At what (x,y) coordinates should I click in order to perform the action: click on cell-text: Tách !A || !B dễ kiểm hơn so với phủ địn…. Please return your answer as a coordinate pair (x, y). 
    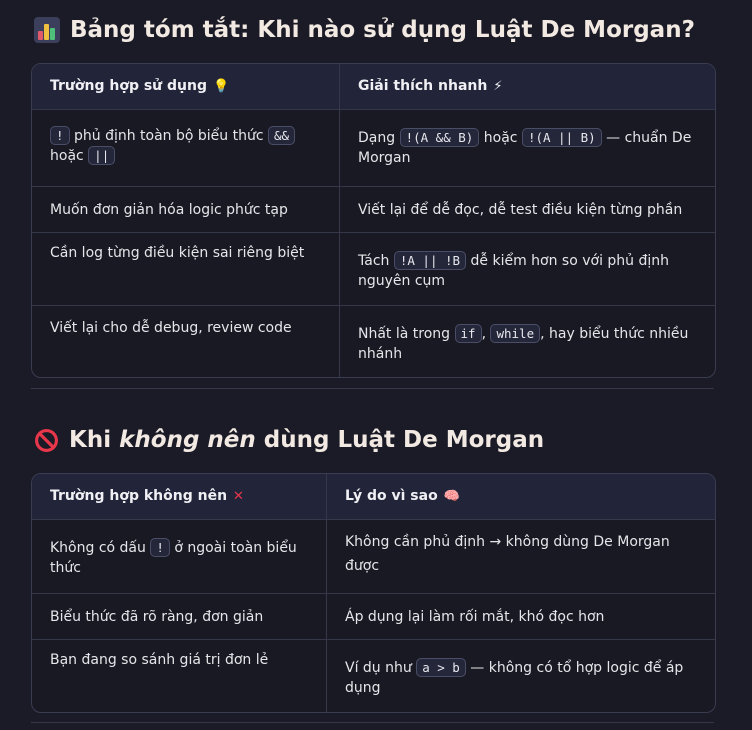
    Looking at the image, I should click on (526, 271).